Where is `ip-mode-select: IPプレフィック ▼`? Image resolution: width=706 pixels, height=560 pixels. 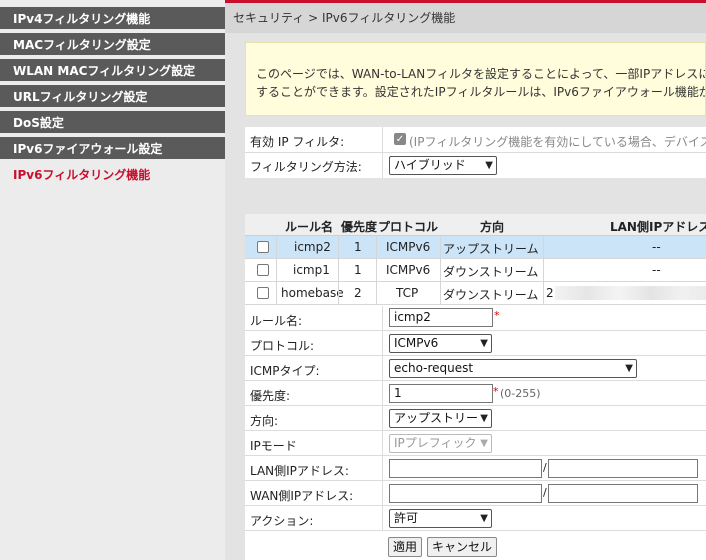
ip-mode-select: IPプレフィック ▼ is located at coordinates (440, 443).